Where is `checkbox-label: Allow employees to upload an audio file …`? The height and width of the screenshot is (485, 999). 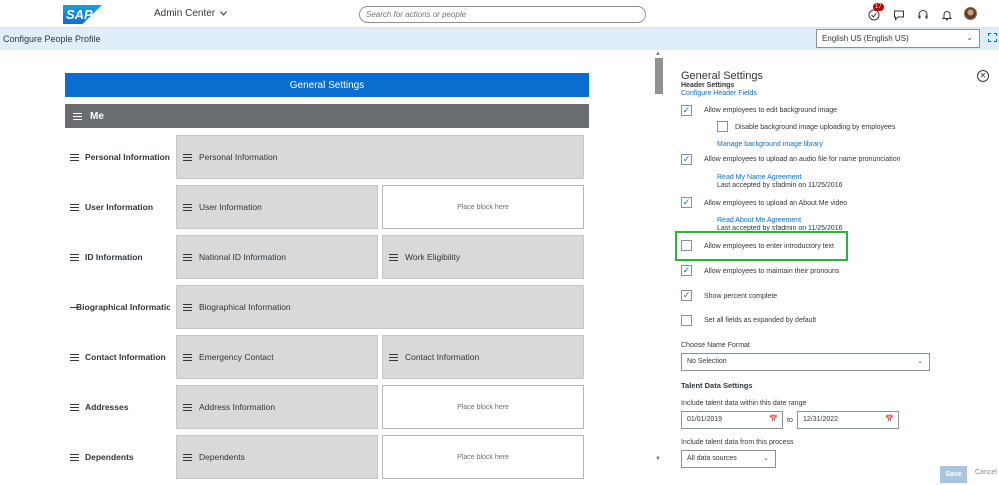 checkbox-label: Allow employees to upload an audio file … is located at coordinates (802, 159).